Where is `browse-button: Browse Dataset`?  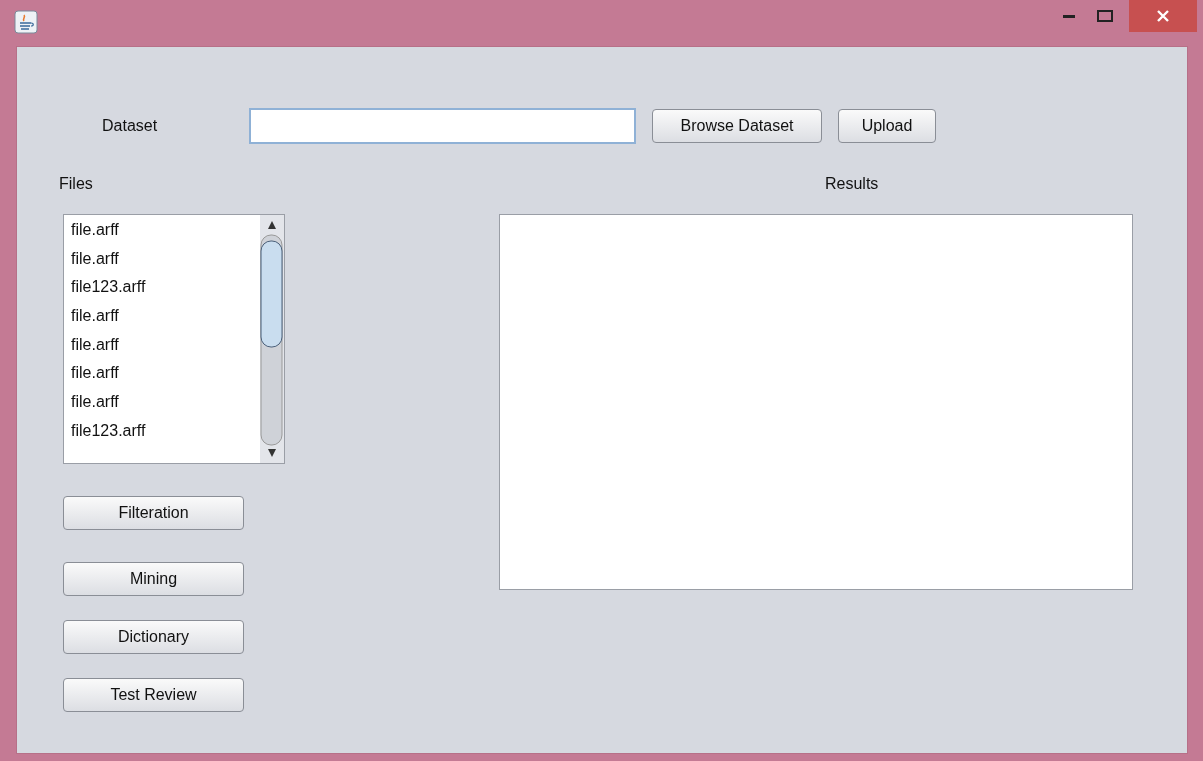
browse-button: Browse Dataset is located at coordinates (737, 126).